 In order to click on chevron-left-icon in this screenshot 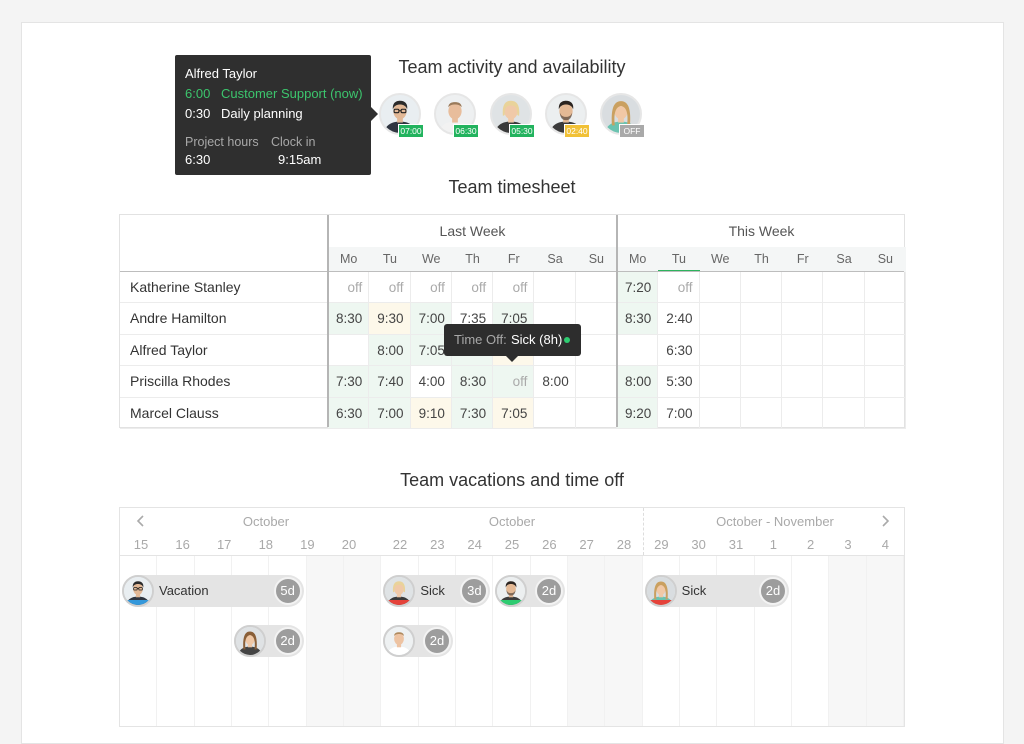, I will do `click(141, 521)`.